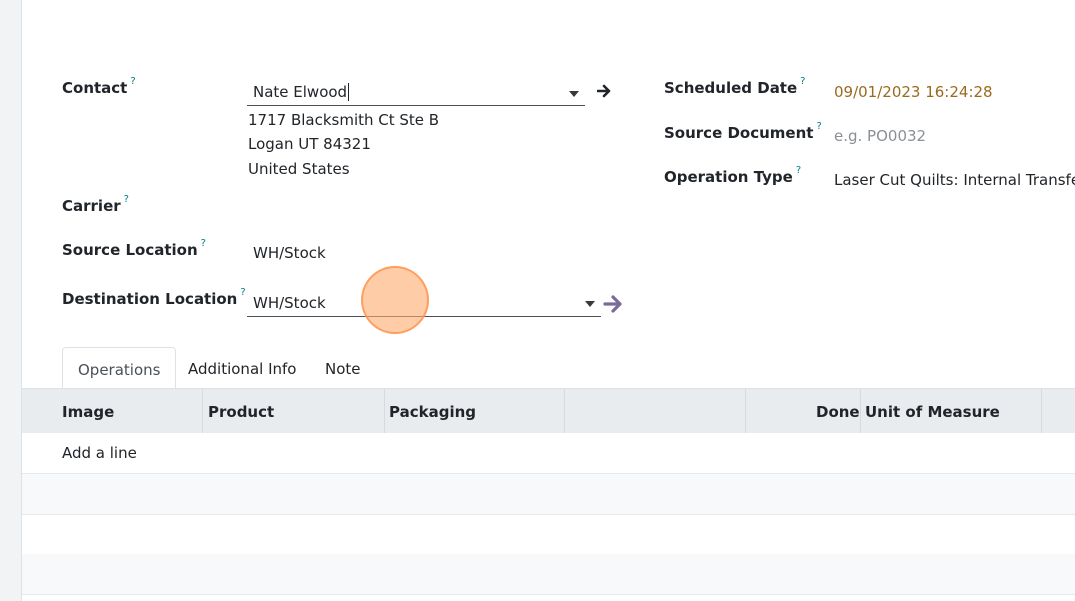 This screenshot has width=1075, height=601. I want to click on column-packaging: Packaging, so click(432, 411).